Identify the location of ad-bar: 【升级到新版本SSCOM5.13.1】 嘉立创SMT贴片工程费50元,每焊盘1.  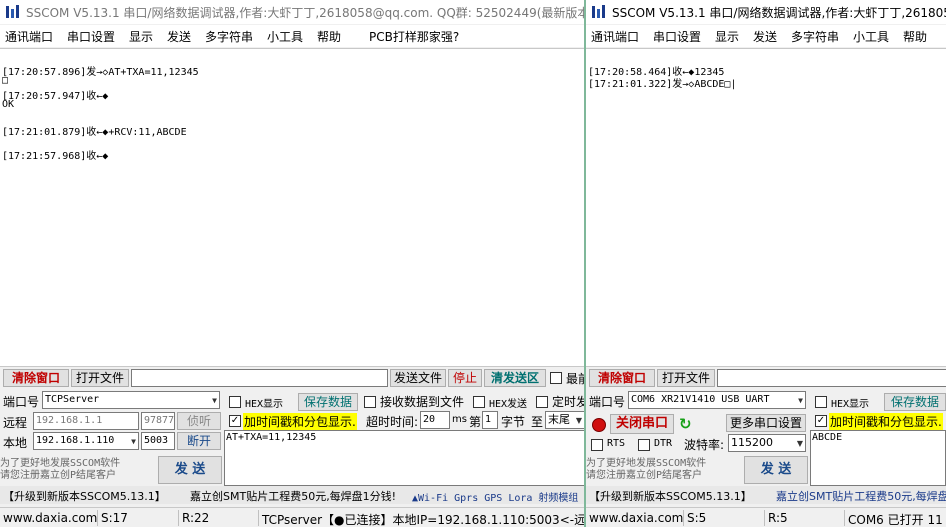
(766, 495).